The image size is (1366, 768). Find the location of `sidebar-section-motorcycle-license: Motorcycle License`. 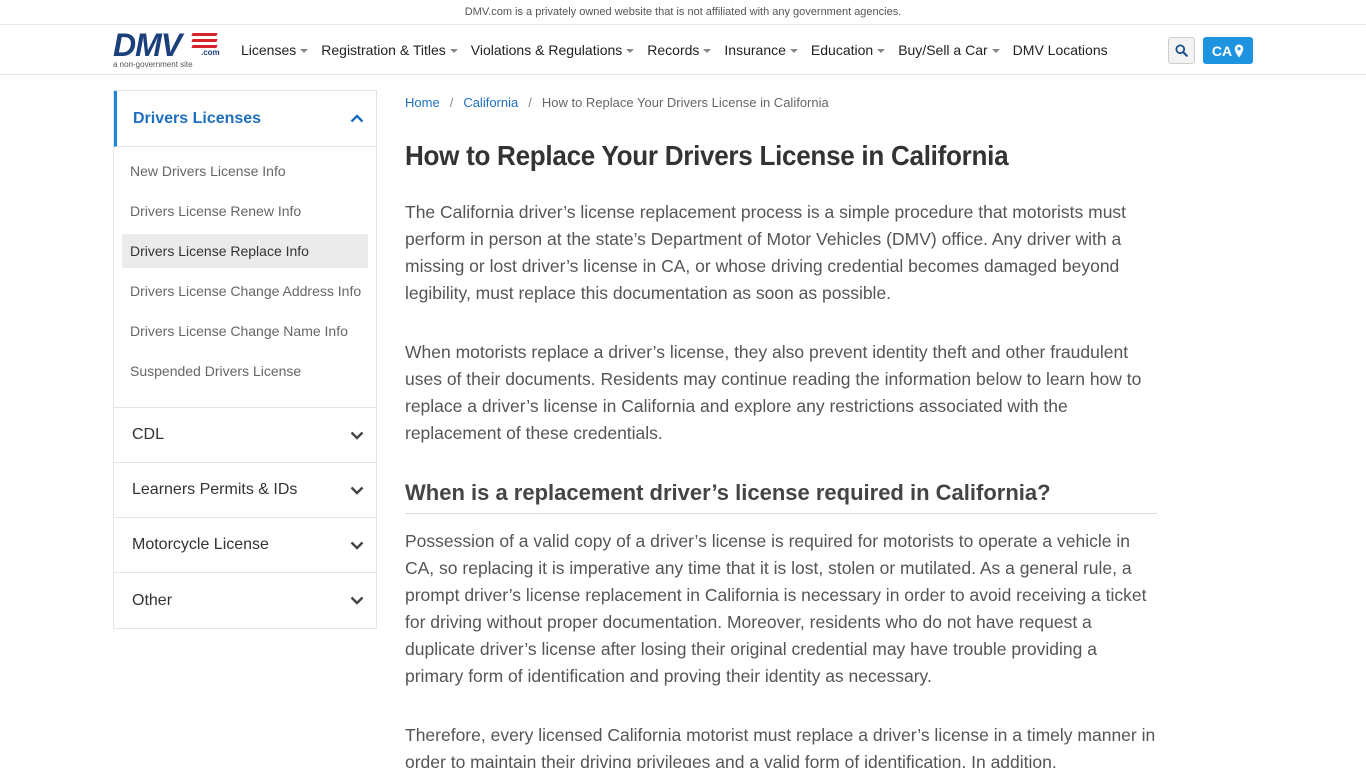

sidebar-section-motorcycle-license: Motorcycle License is located at coordinates (245, 545).